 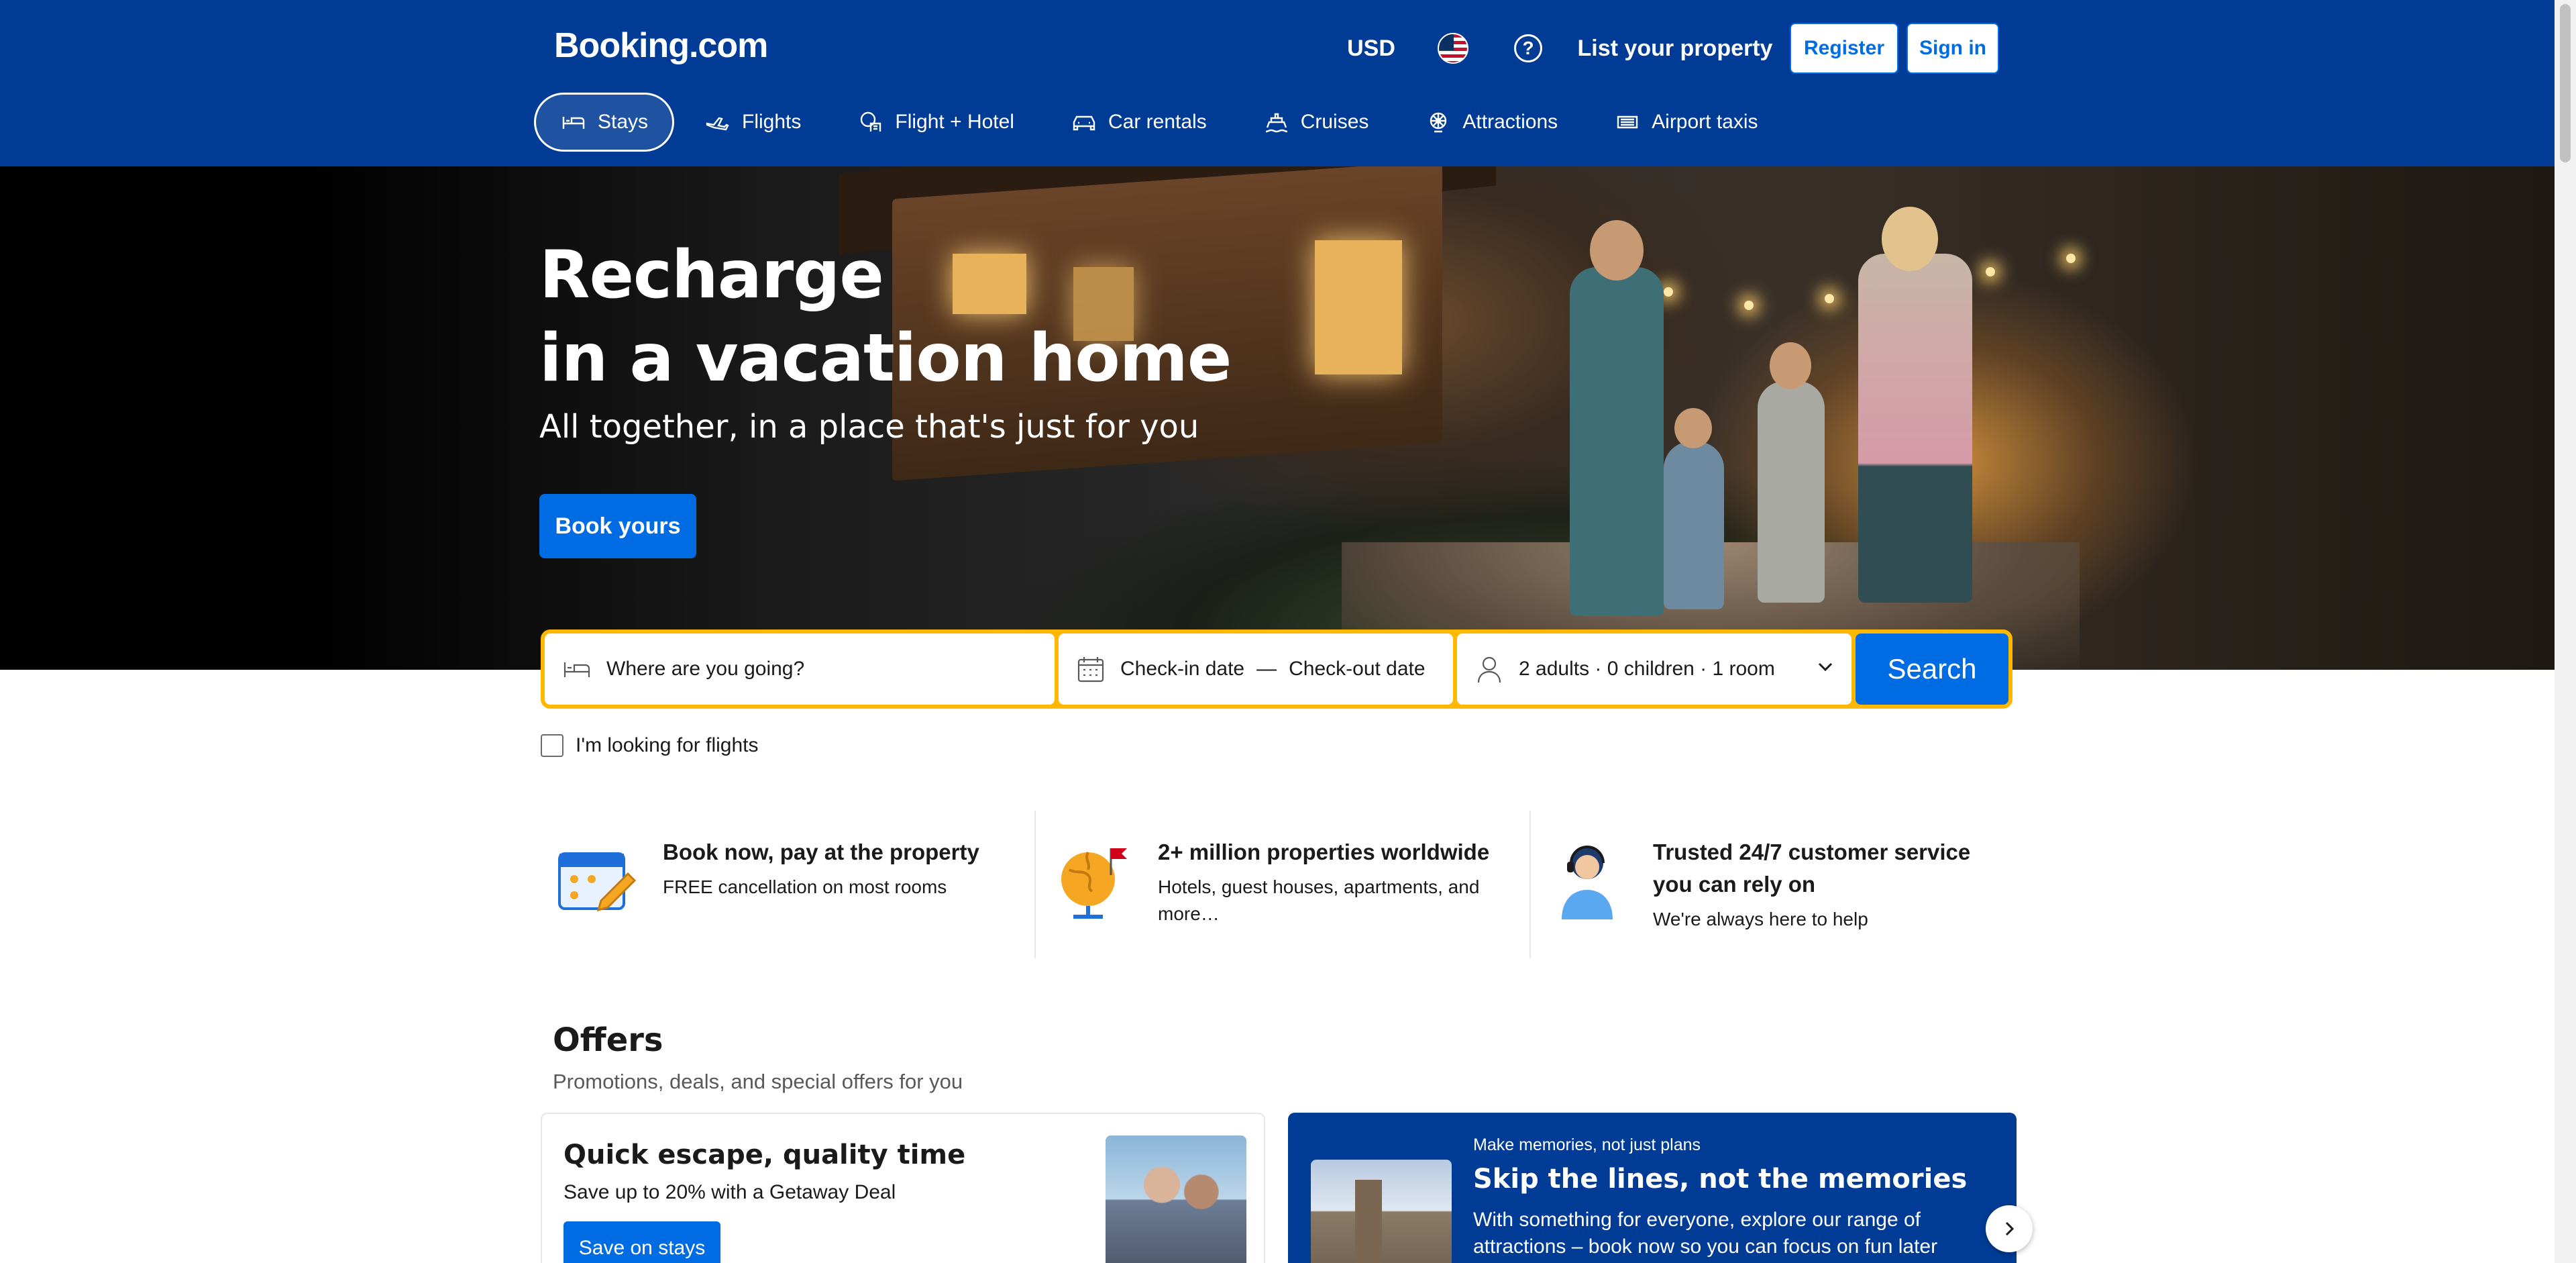 I want to click on destination-placeholder: Where are you going?, so click(x=705, y=669).